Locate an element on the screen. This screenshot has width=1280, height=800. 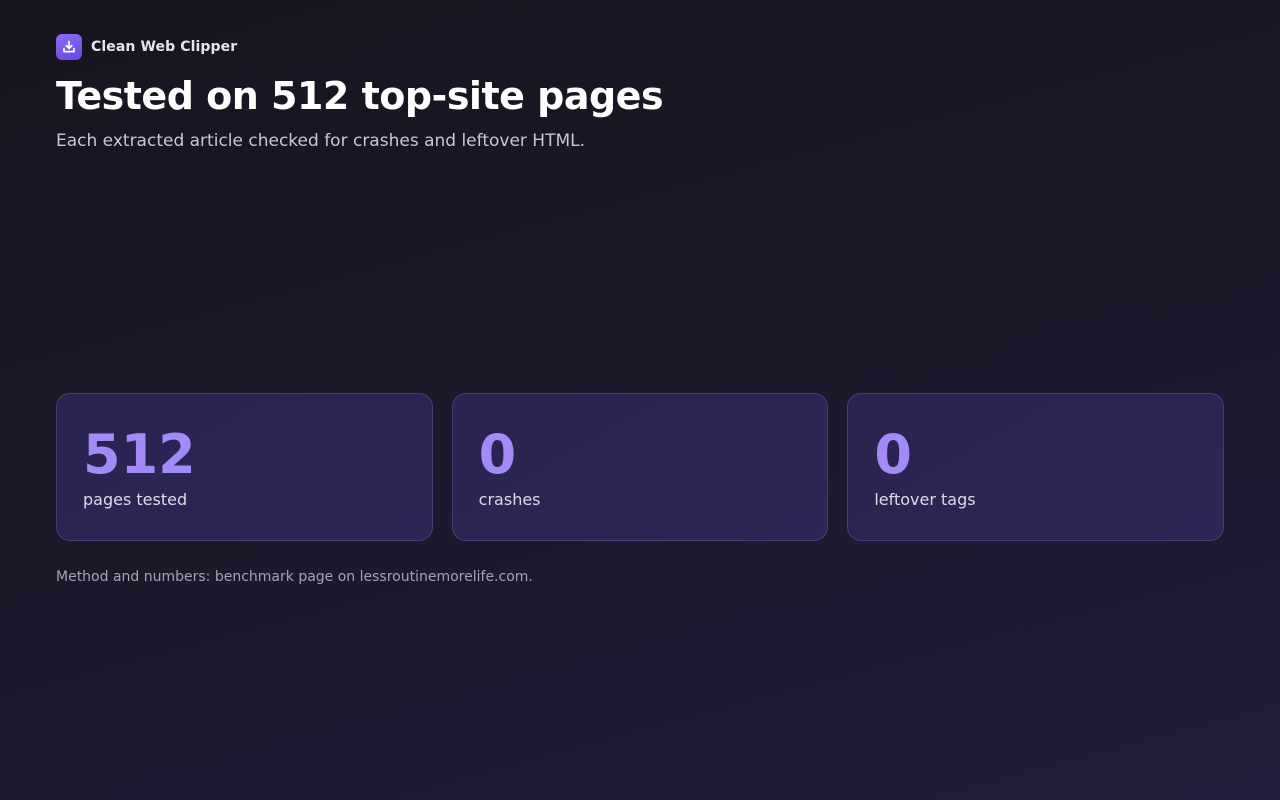
stat-card-crashes: 0 crashes is located at coordinates (640, 467).